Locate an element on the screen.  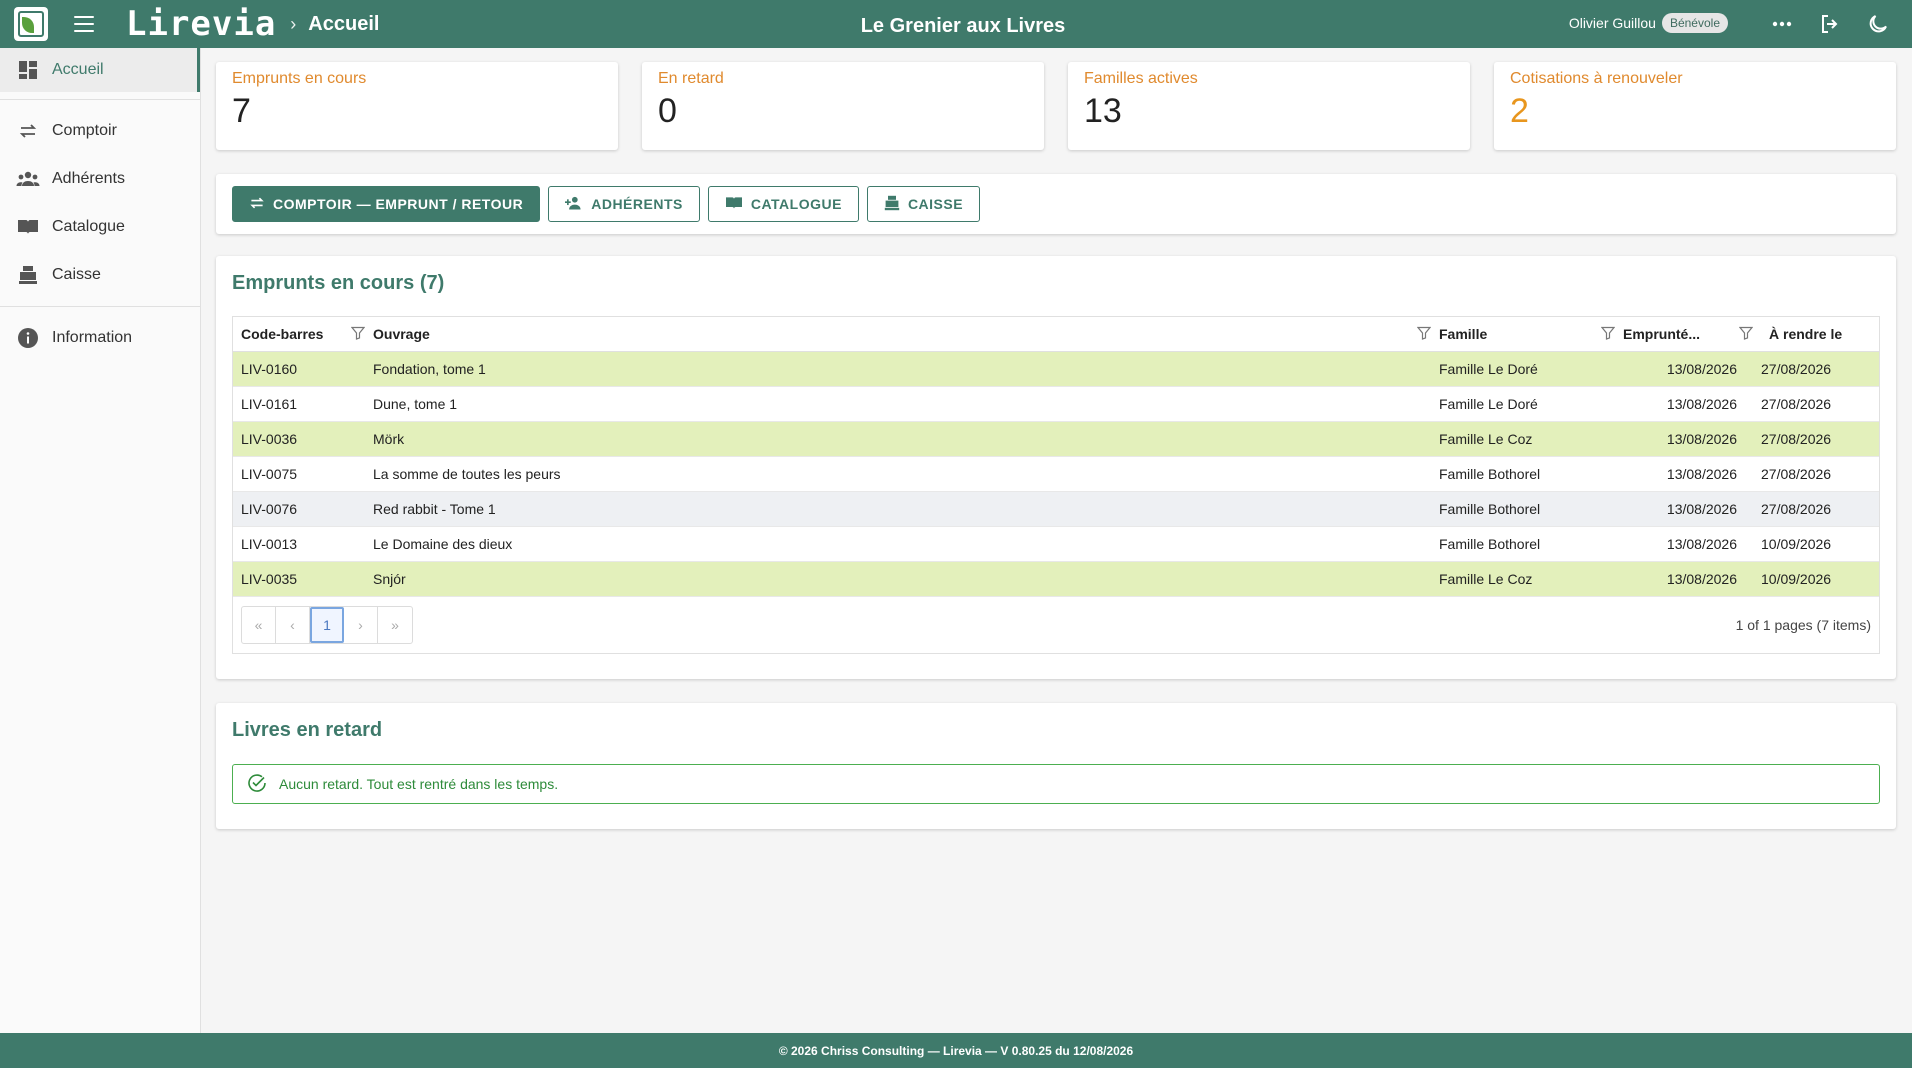
pager: « ‹ 1 › » 1 of 1 pages (7 items) is located at coordinates (1056, 625).